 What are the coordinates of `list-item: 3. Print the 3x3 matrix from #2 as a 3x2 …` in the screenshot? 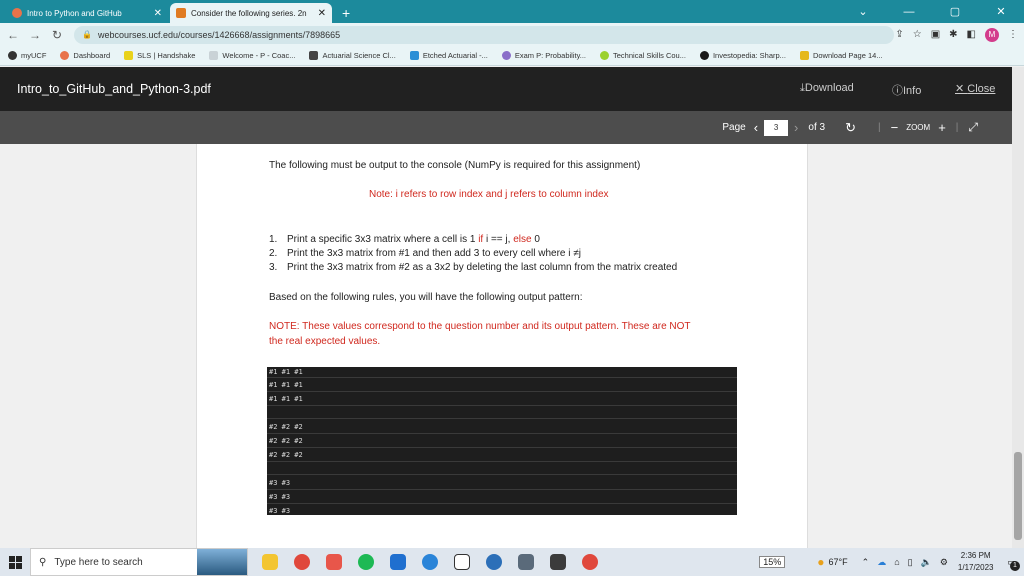 It's located at (473, 267).